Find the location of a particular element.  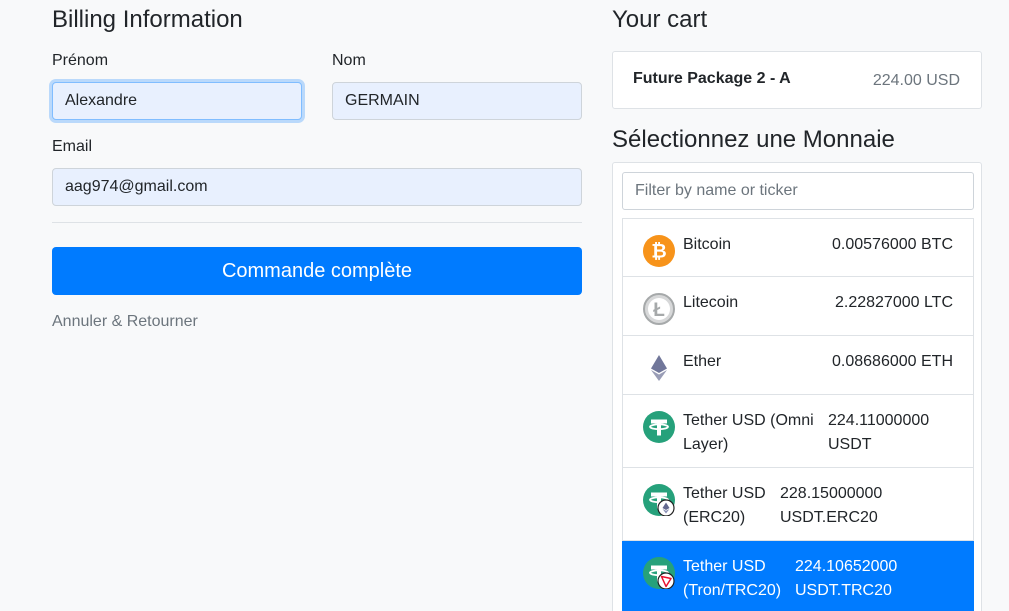

currency-amount: 0.08686000 ETH is located at coordinates (892, 362).